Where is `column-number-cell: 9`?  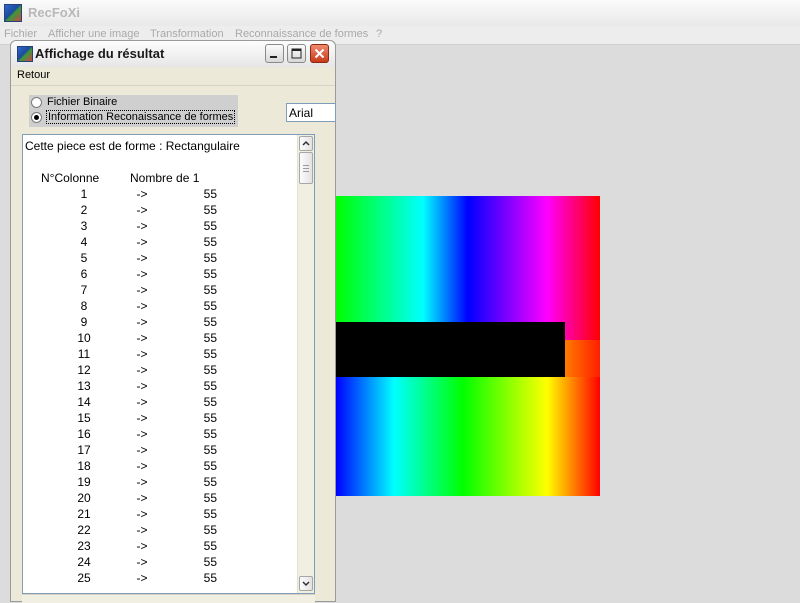
column-number-cell: 9 is located at coordinates (84, 322).